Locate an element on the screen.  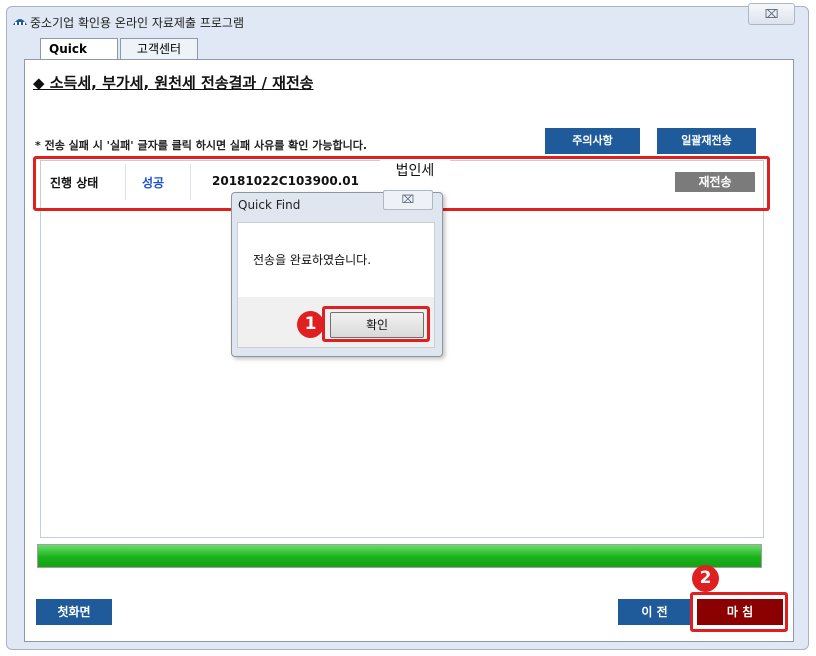
highlight-finish-button is located at coordinates (739, 612).